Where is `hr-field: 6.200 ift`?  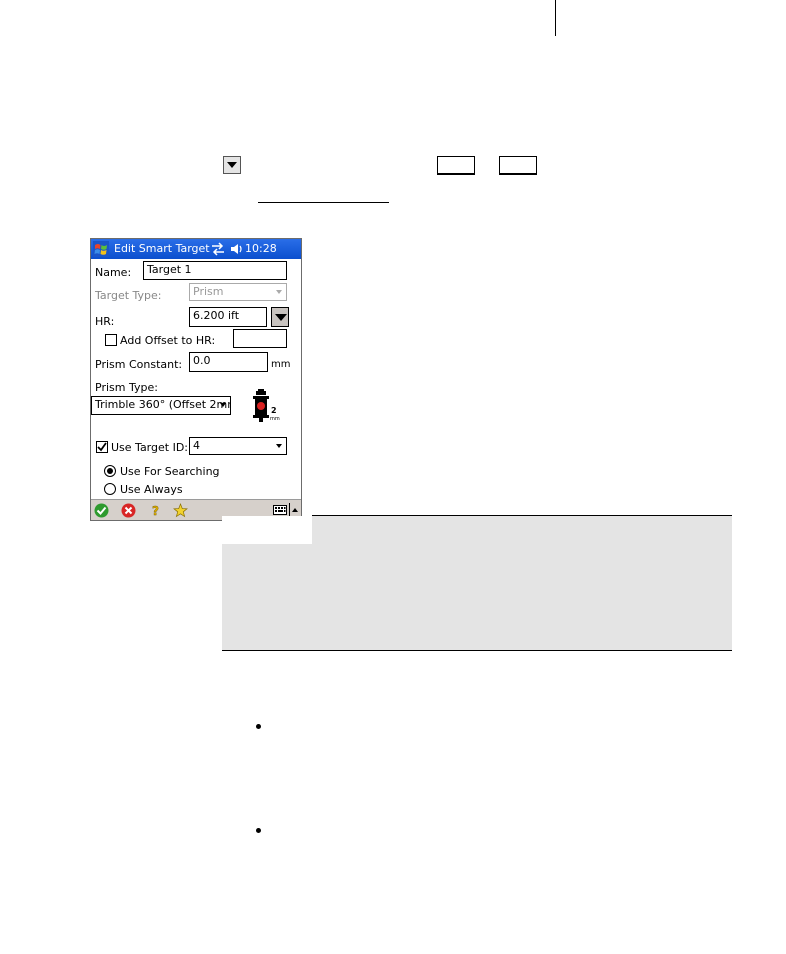
hr-field: 6.200 ift is located at coordinates (228, 317).